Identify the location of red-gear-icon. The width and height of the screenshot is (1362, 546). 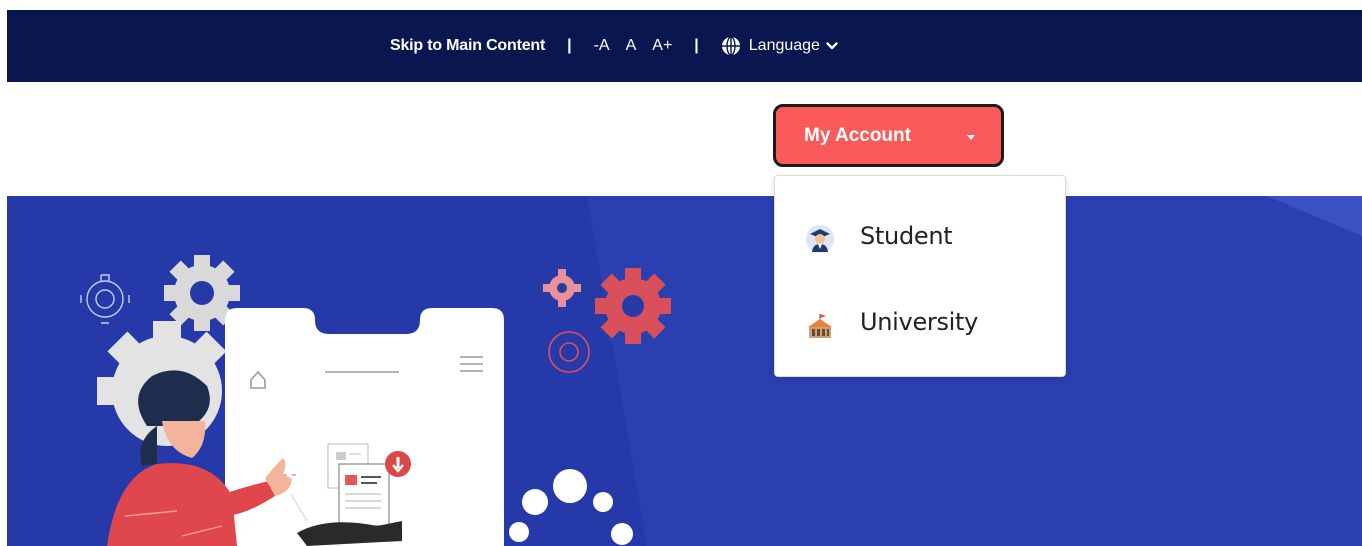
(633, 306).